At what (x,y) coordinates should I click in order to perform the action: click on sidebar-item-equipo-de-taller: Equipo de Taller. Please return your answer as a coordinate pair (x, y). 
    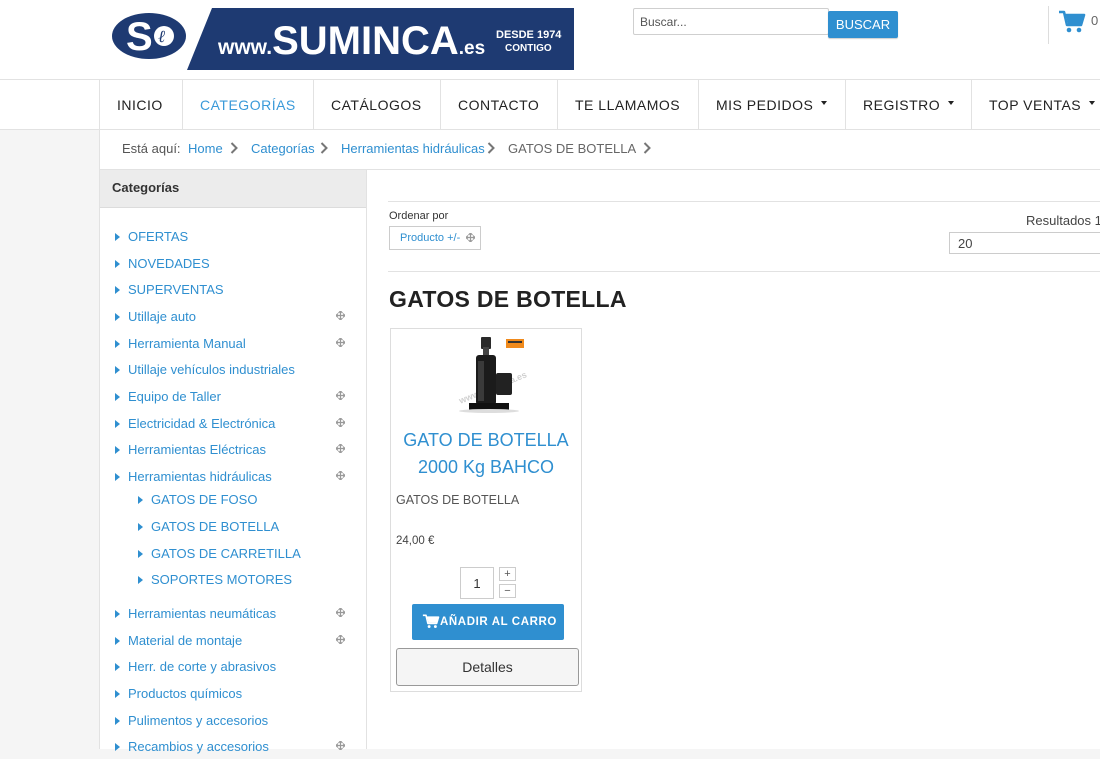
    Looking at the image, I should click on (233, 399).